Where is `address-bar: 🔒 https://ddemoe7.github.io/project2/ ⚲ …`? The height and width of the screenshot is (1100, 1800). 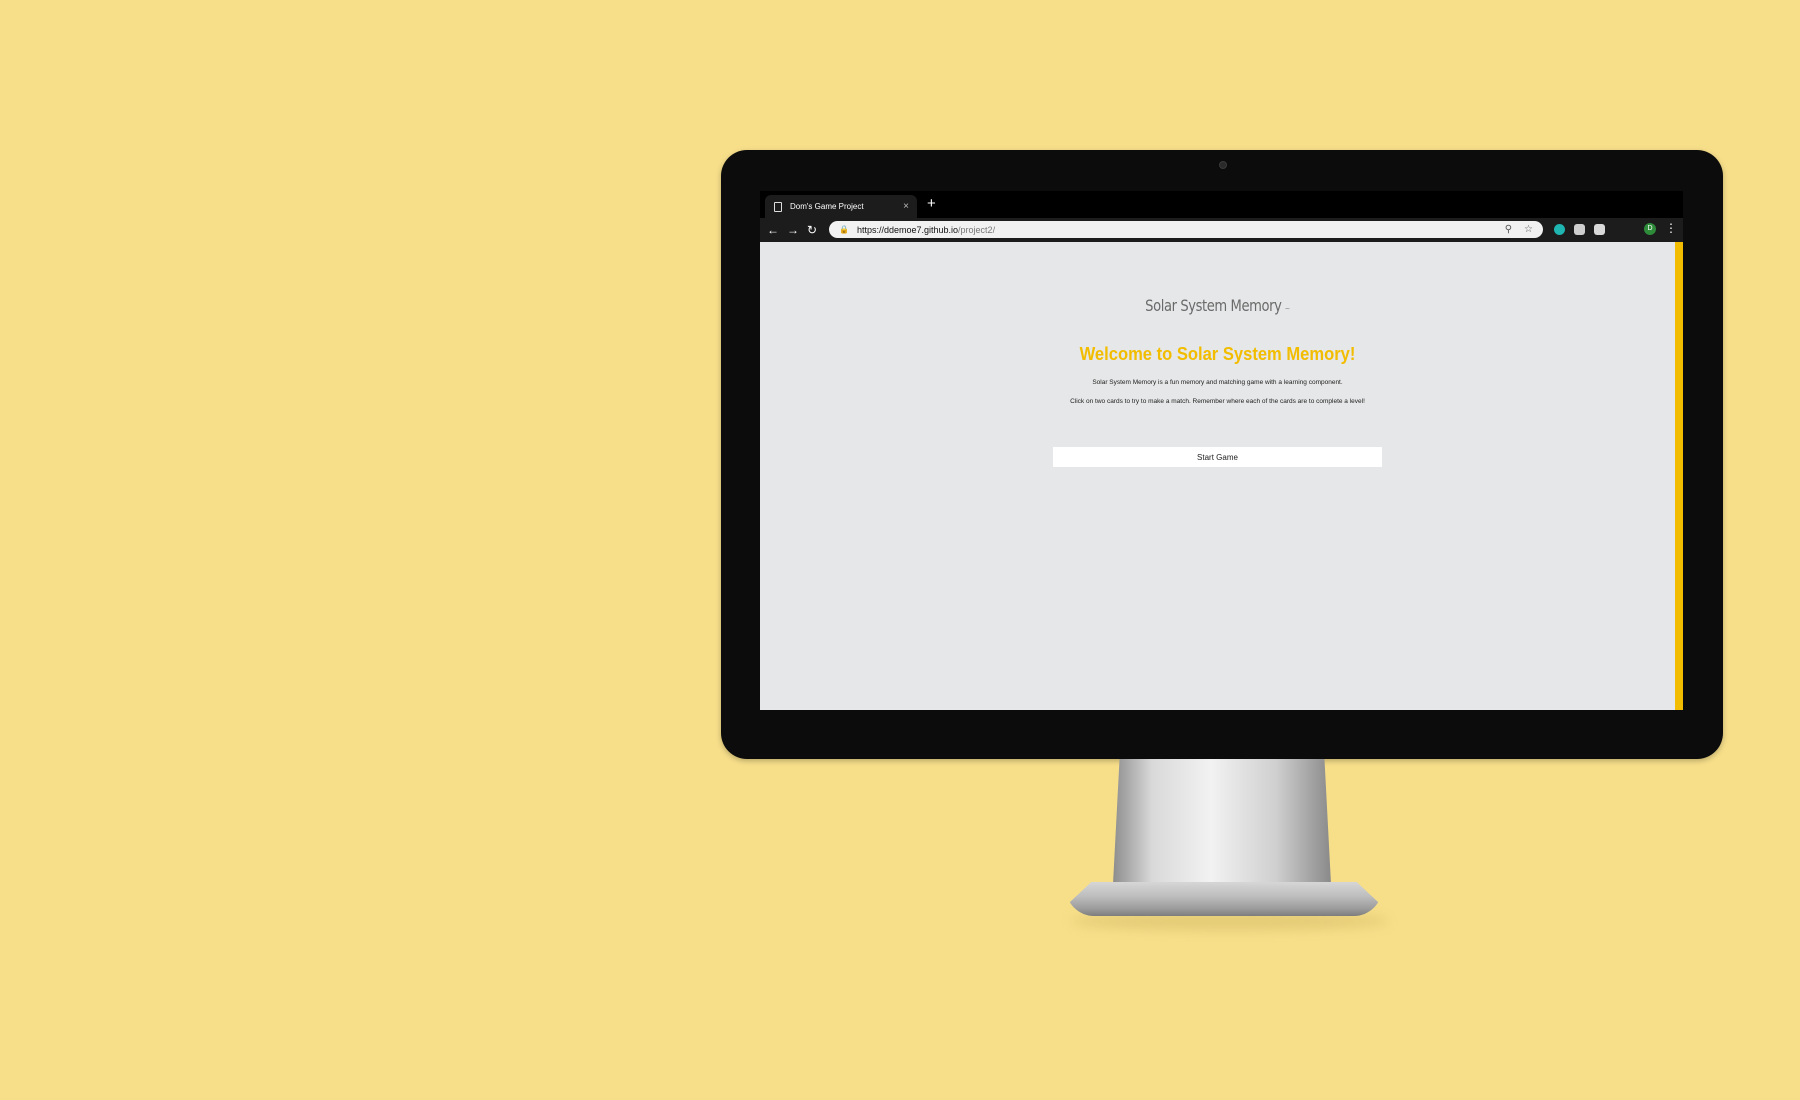
address-bar: 🔒 https://ddemoe7.github.io/project2/ ⚲ … is located at coordinates (1186, 229).